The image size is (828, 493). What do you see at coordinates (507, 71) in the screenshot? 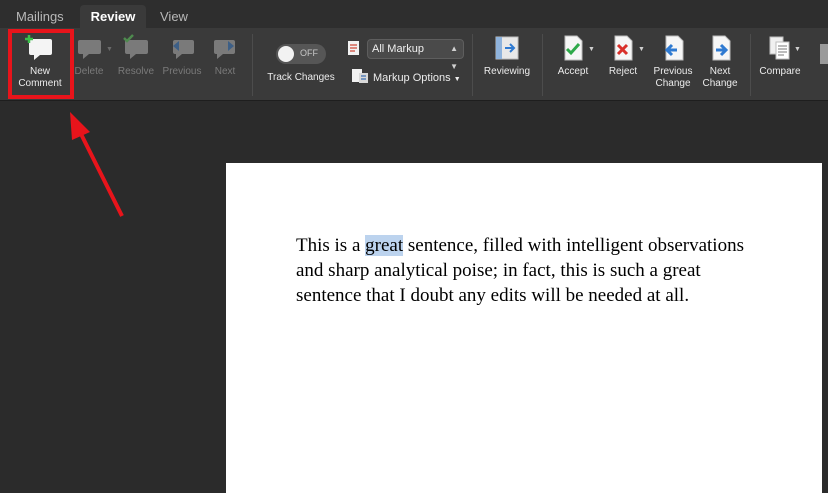
I see `reviewing-label: Reviewing` at bounding box center [507, 71].